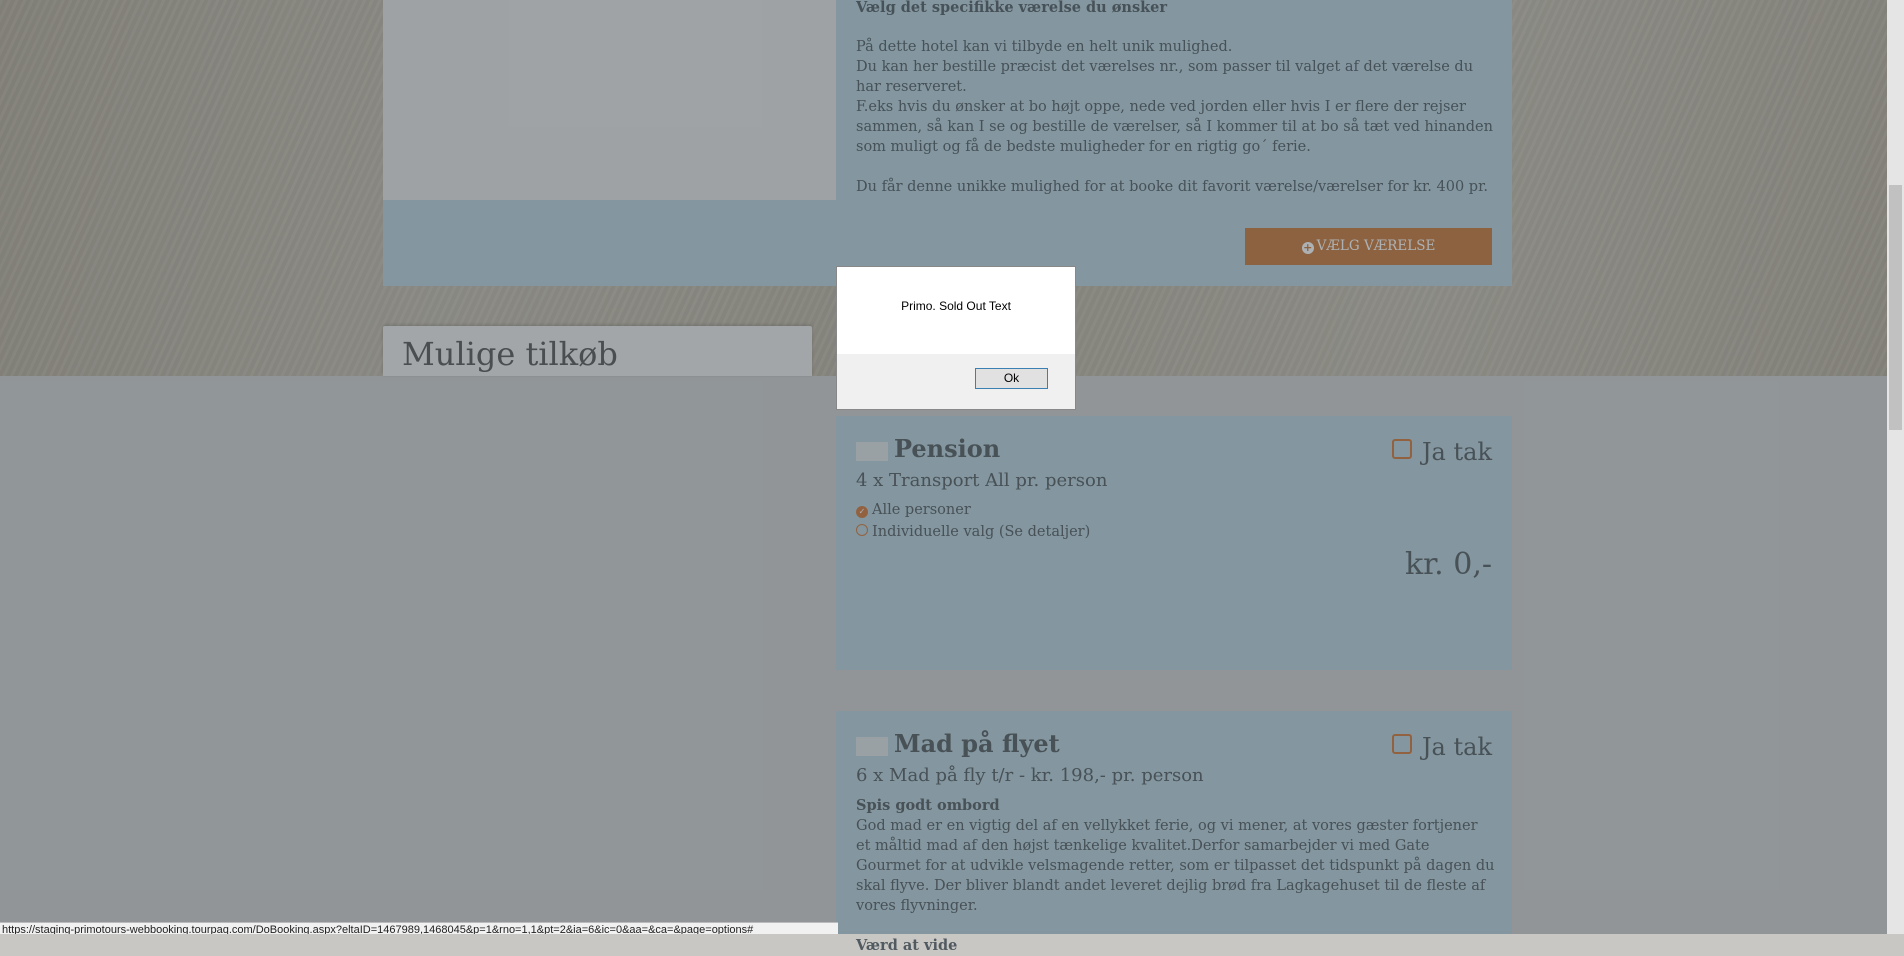 This screenshot has width=1904, height=956. Describe the element at coordinates (1011, 378) in the screenshot. I see `ok-button: Ok` at that location.